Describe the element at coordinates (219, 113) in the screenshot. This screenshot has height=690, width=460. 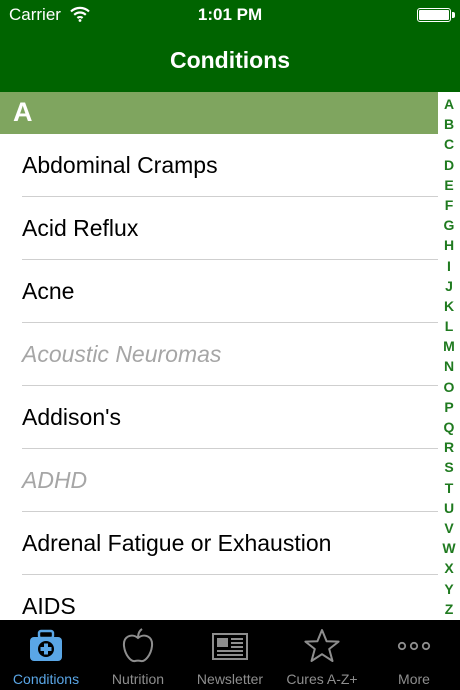
I see `section-header: A` at that location.